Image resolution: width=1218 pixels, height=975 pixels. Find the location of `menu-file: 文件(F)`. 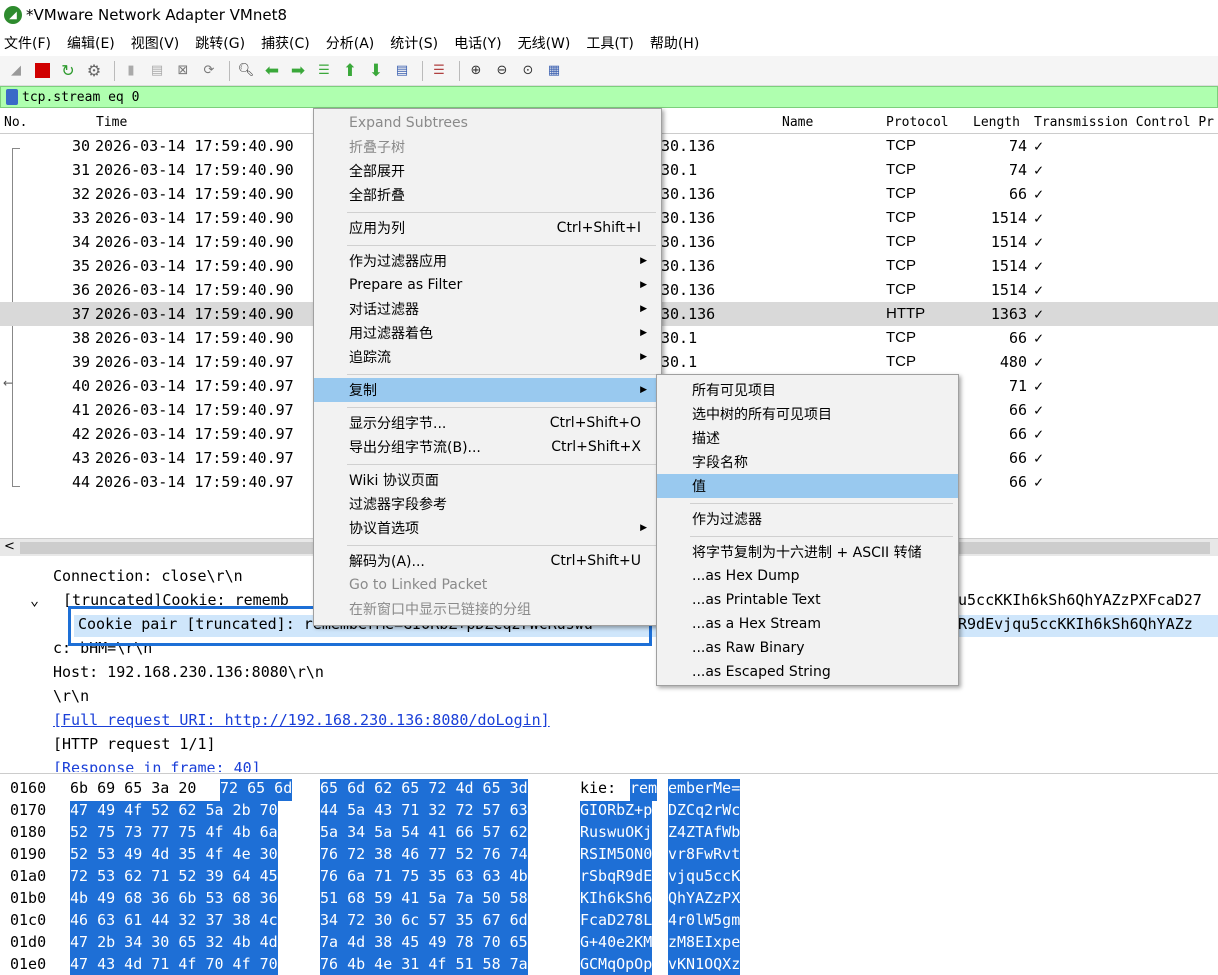

menu-file: 文件(F) is located at coordinates (27, 43).